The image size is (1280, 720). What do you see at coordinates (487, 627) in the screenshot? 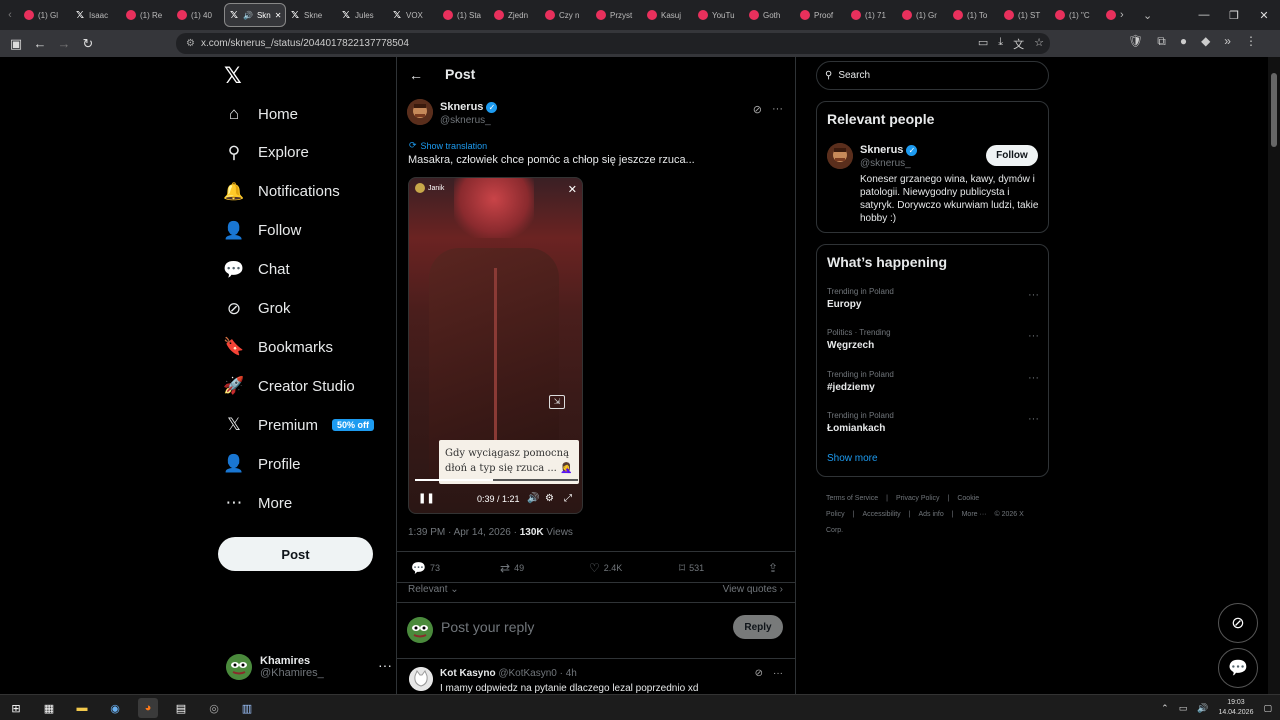
I see `reply-input: Post your reply` at bounding box center [487, 627].